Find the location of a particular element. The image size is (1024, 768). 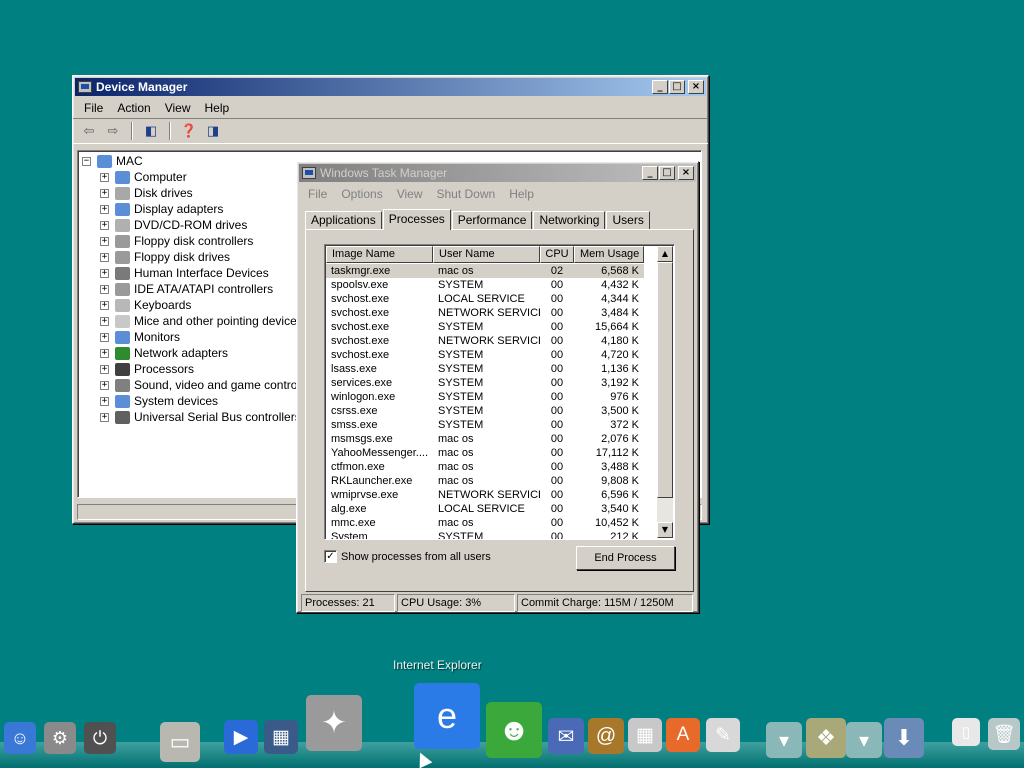

tree-item: + System devices is located at coordinates (159, 401).